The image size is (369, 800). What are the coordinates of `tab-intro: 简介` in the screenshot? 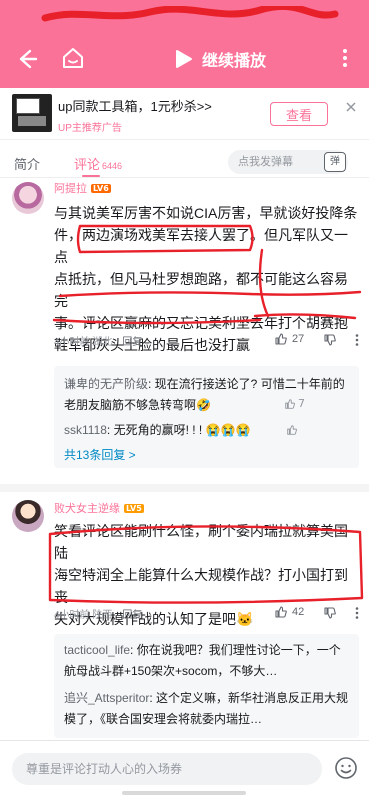 It's located at (27, 163).